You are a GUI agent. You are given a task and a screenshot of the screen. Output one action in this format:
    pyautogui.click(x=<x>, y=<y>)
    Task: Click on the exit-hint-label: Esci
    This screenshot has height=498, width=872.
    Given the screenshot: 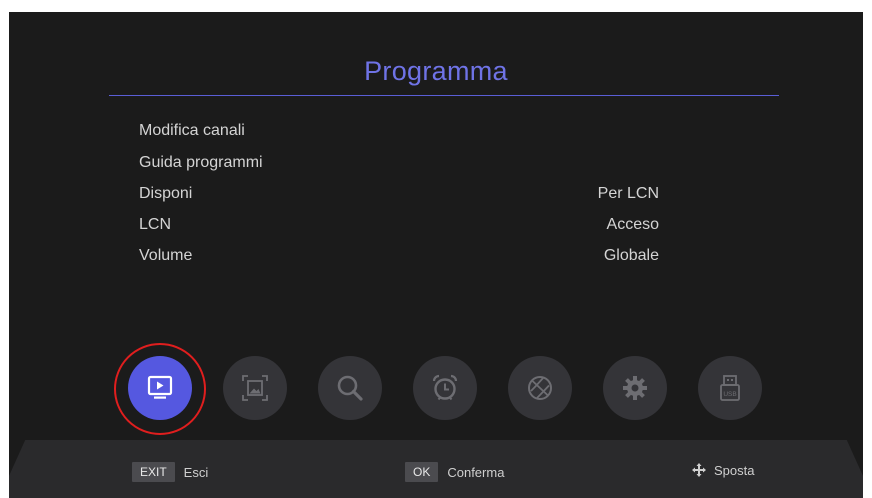 What is the action you would take?
    pyautogui.click(x=196, y=472)
    